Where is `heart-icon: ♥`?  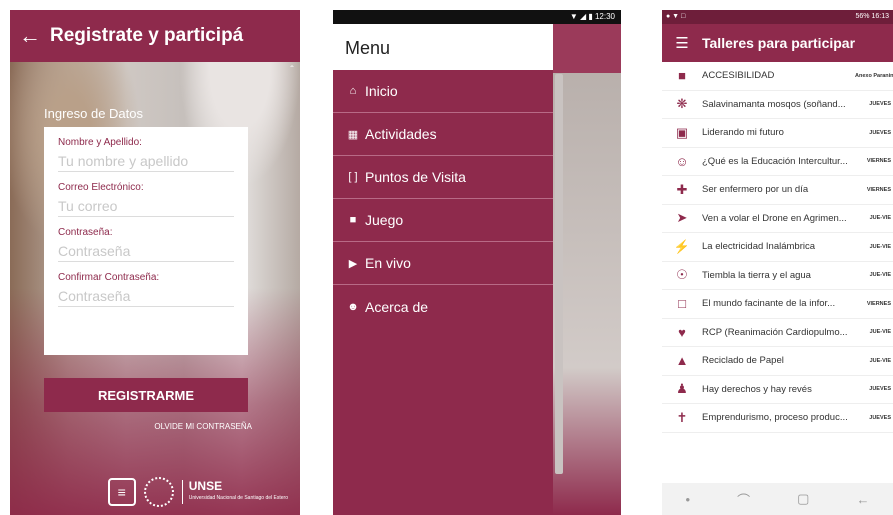 heart-icon: ♥ is located at coordinates (682, 332).